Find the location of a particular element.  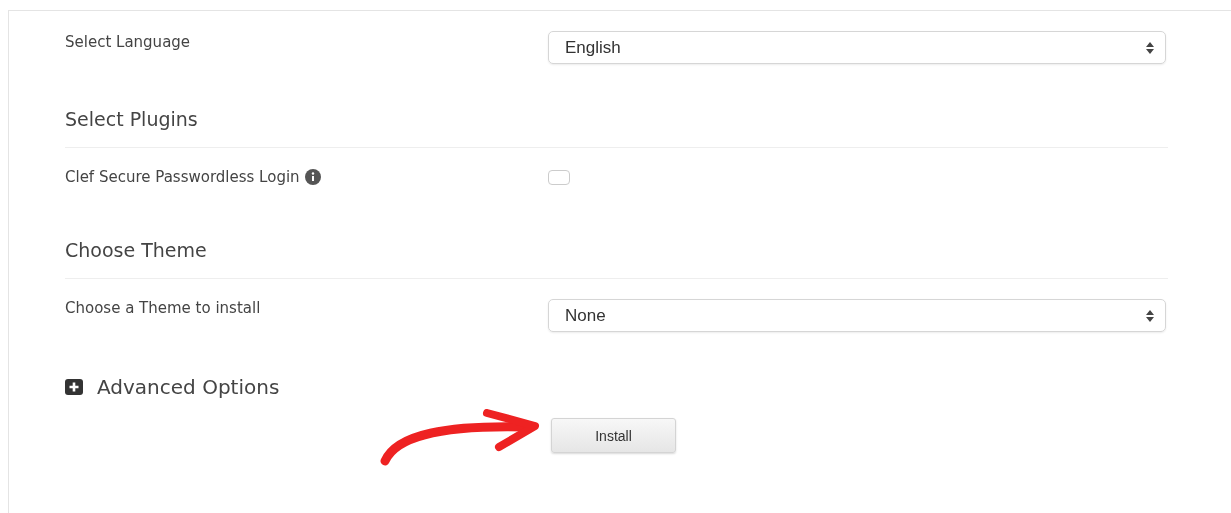

advanced-options-link: Advanced Options is located at coordinates (188, 387).